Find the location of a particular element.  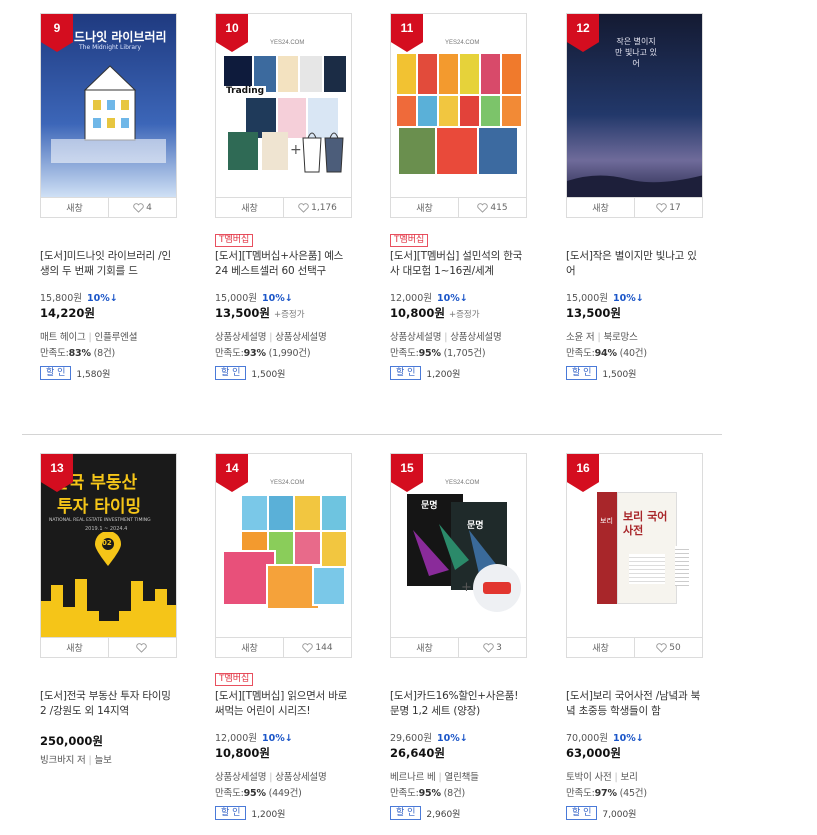

product-card: 9 미드나잇 라이브러리 The Midnight Library 새창 4 is located at coordinates (108, 115).